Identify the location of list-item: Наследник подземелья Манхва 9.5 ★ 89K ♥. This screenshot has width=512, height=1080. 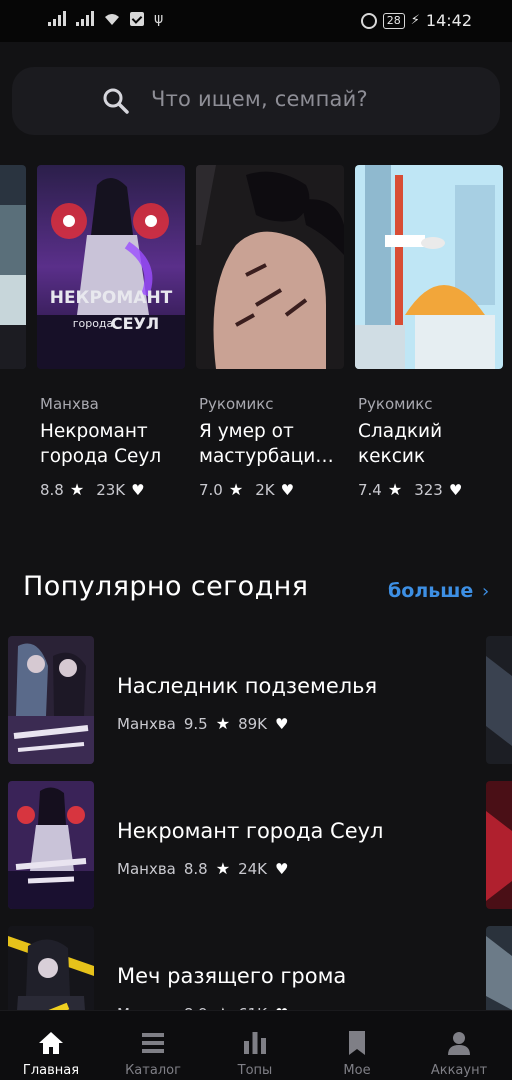
(256, 701).